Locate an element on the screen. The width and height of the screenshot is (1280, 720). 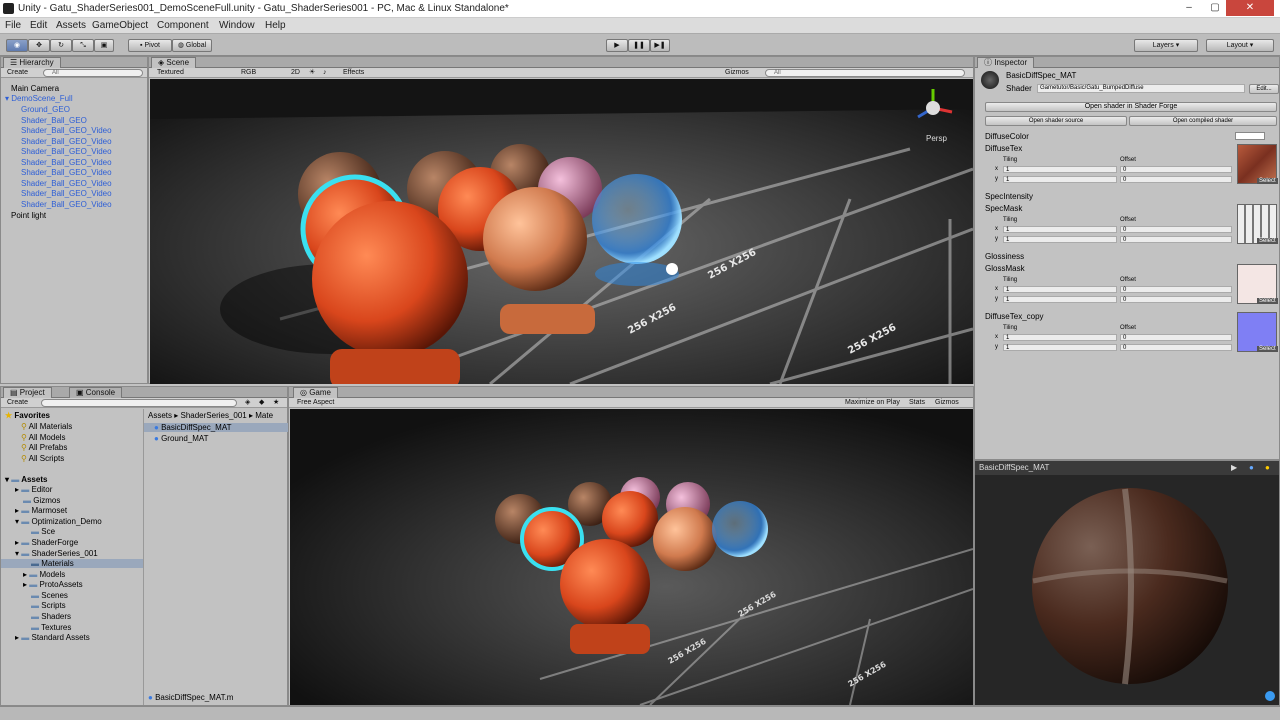
tab-inspector: ⓘ Inspector is located at coordinates (1006, 62).